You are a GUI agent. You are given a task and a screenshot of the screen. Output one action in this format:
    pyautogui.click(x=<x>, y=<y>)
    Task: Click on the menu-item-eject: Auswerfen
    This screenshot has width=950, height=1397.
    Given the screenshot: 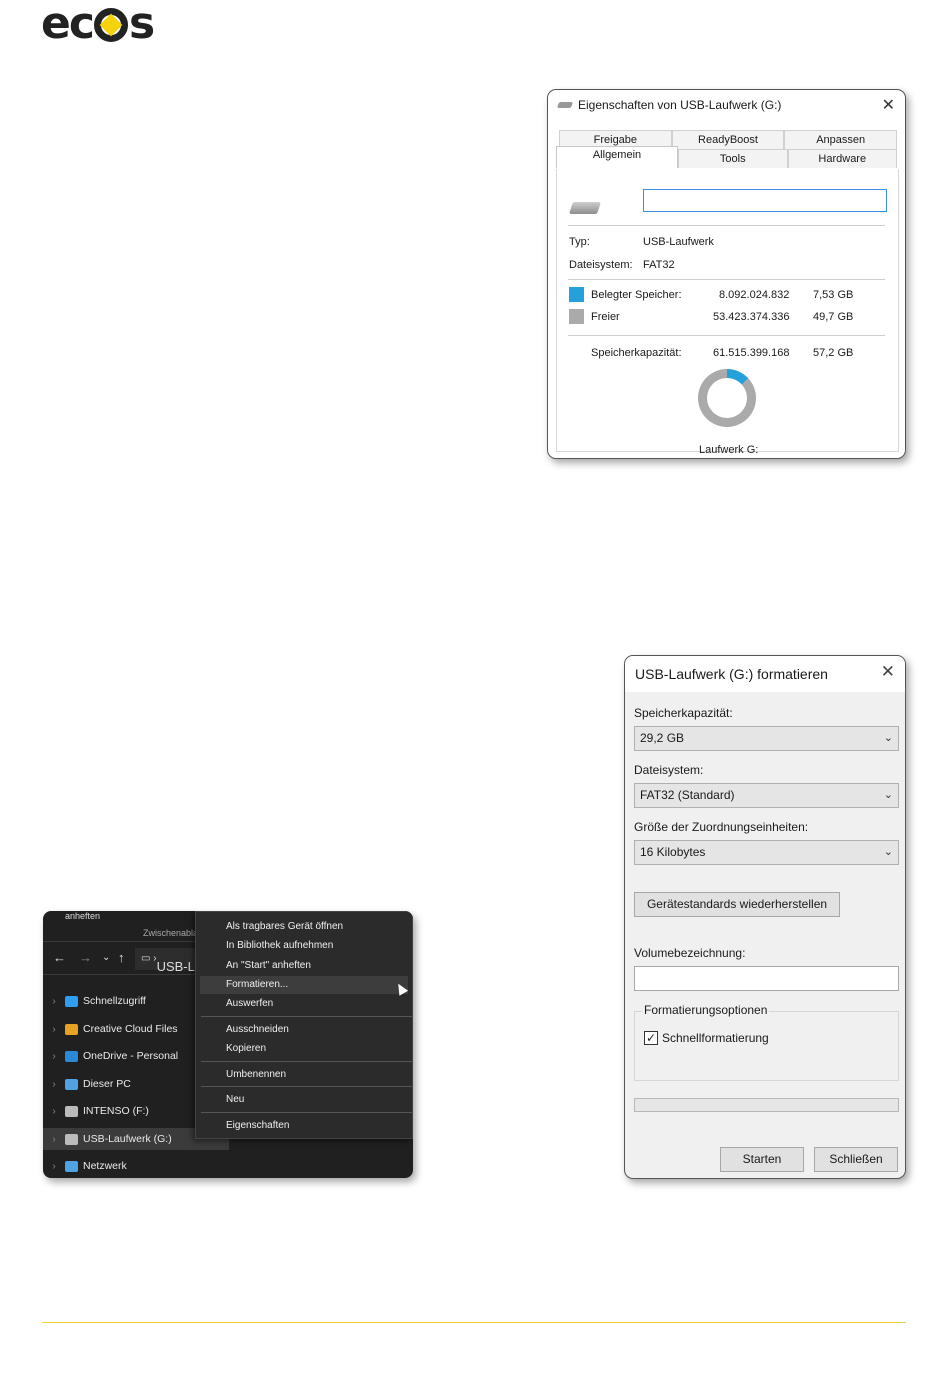 What is the action you would take?
    pyautogui.click(x=249, y=1003)
    